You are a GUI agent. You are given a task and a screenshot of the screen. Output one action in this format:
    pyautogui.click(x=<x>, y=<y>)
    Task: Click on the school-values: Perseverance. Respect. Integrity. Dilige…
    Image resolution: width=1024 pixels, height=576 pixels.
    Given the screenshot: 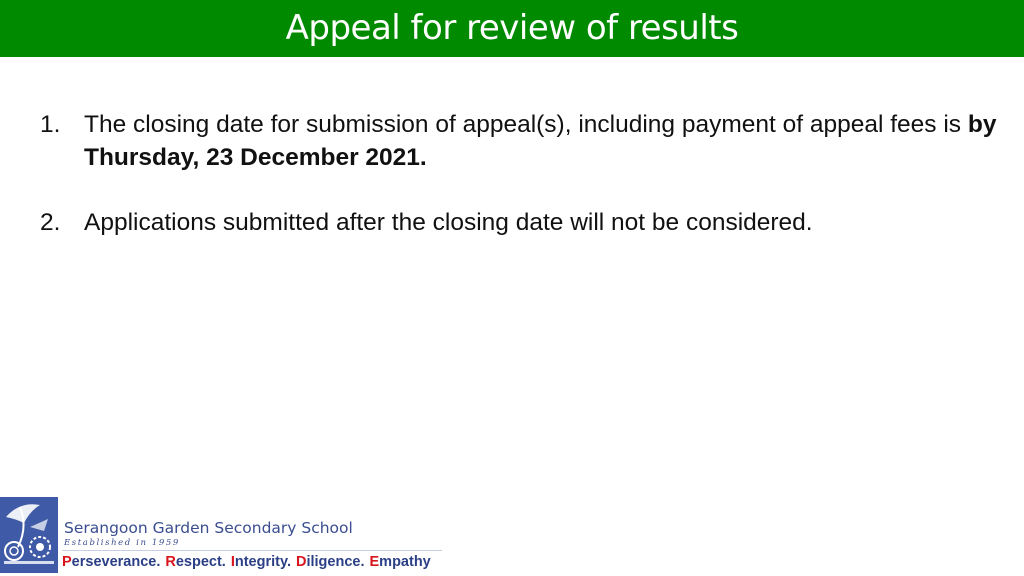 What is the action you would take?
    pyautogui.click(x=252, y=561)
    